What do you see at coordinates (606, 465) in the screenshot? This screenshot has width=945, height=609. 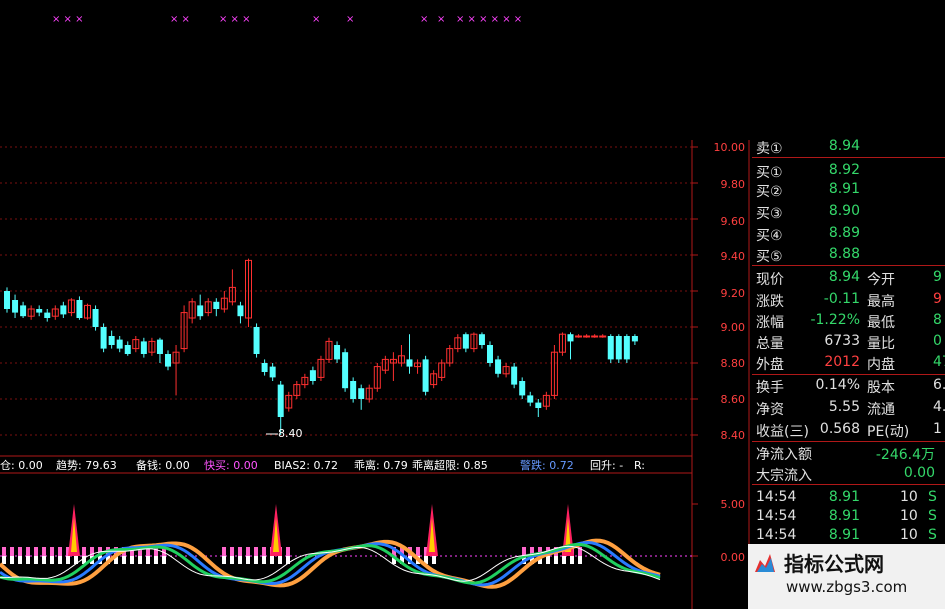 I see `indicator-legend-item: 回升: -` at bounding box center [606, 465].